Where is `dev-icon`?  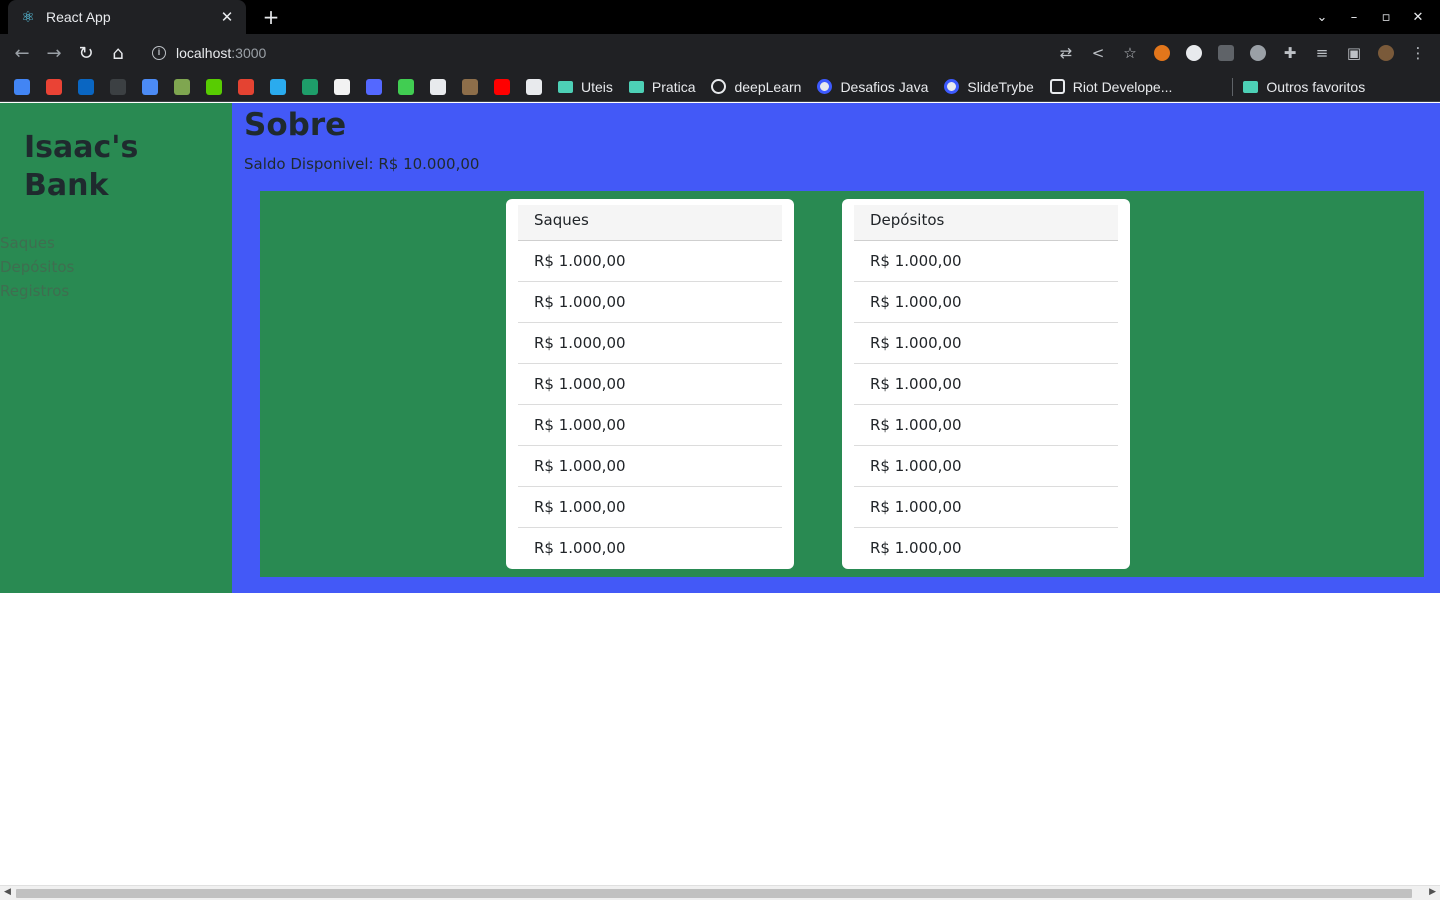
dev-icon is located at coordinates (374, 86).